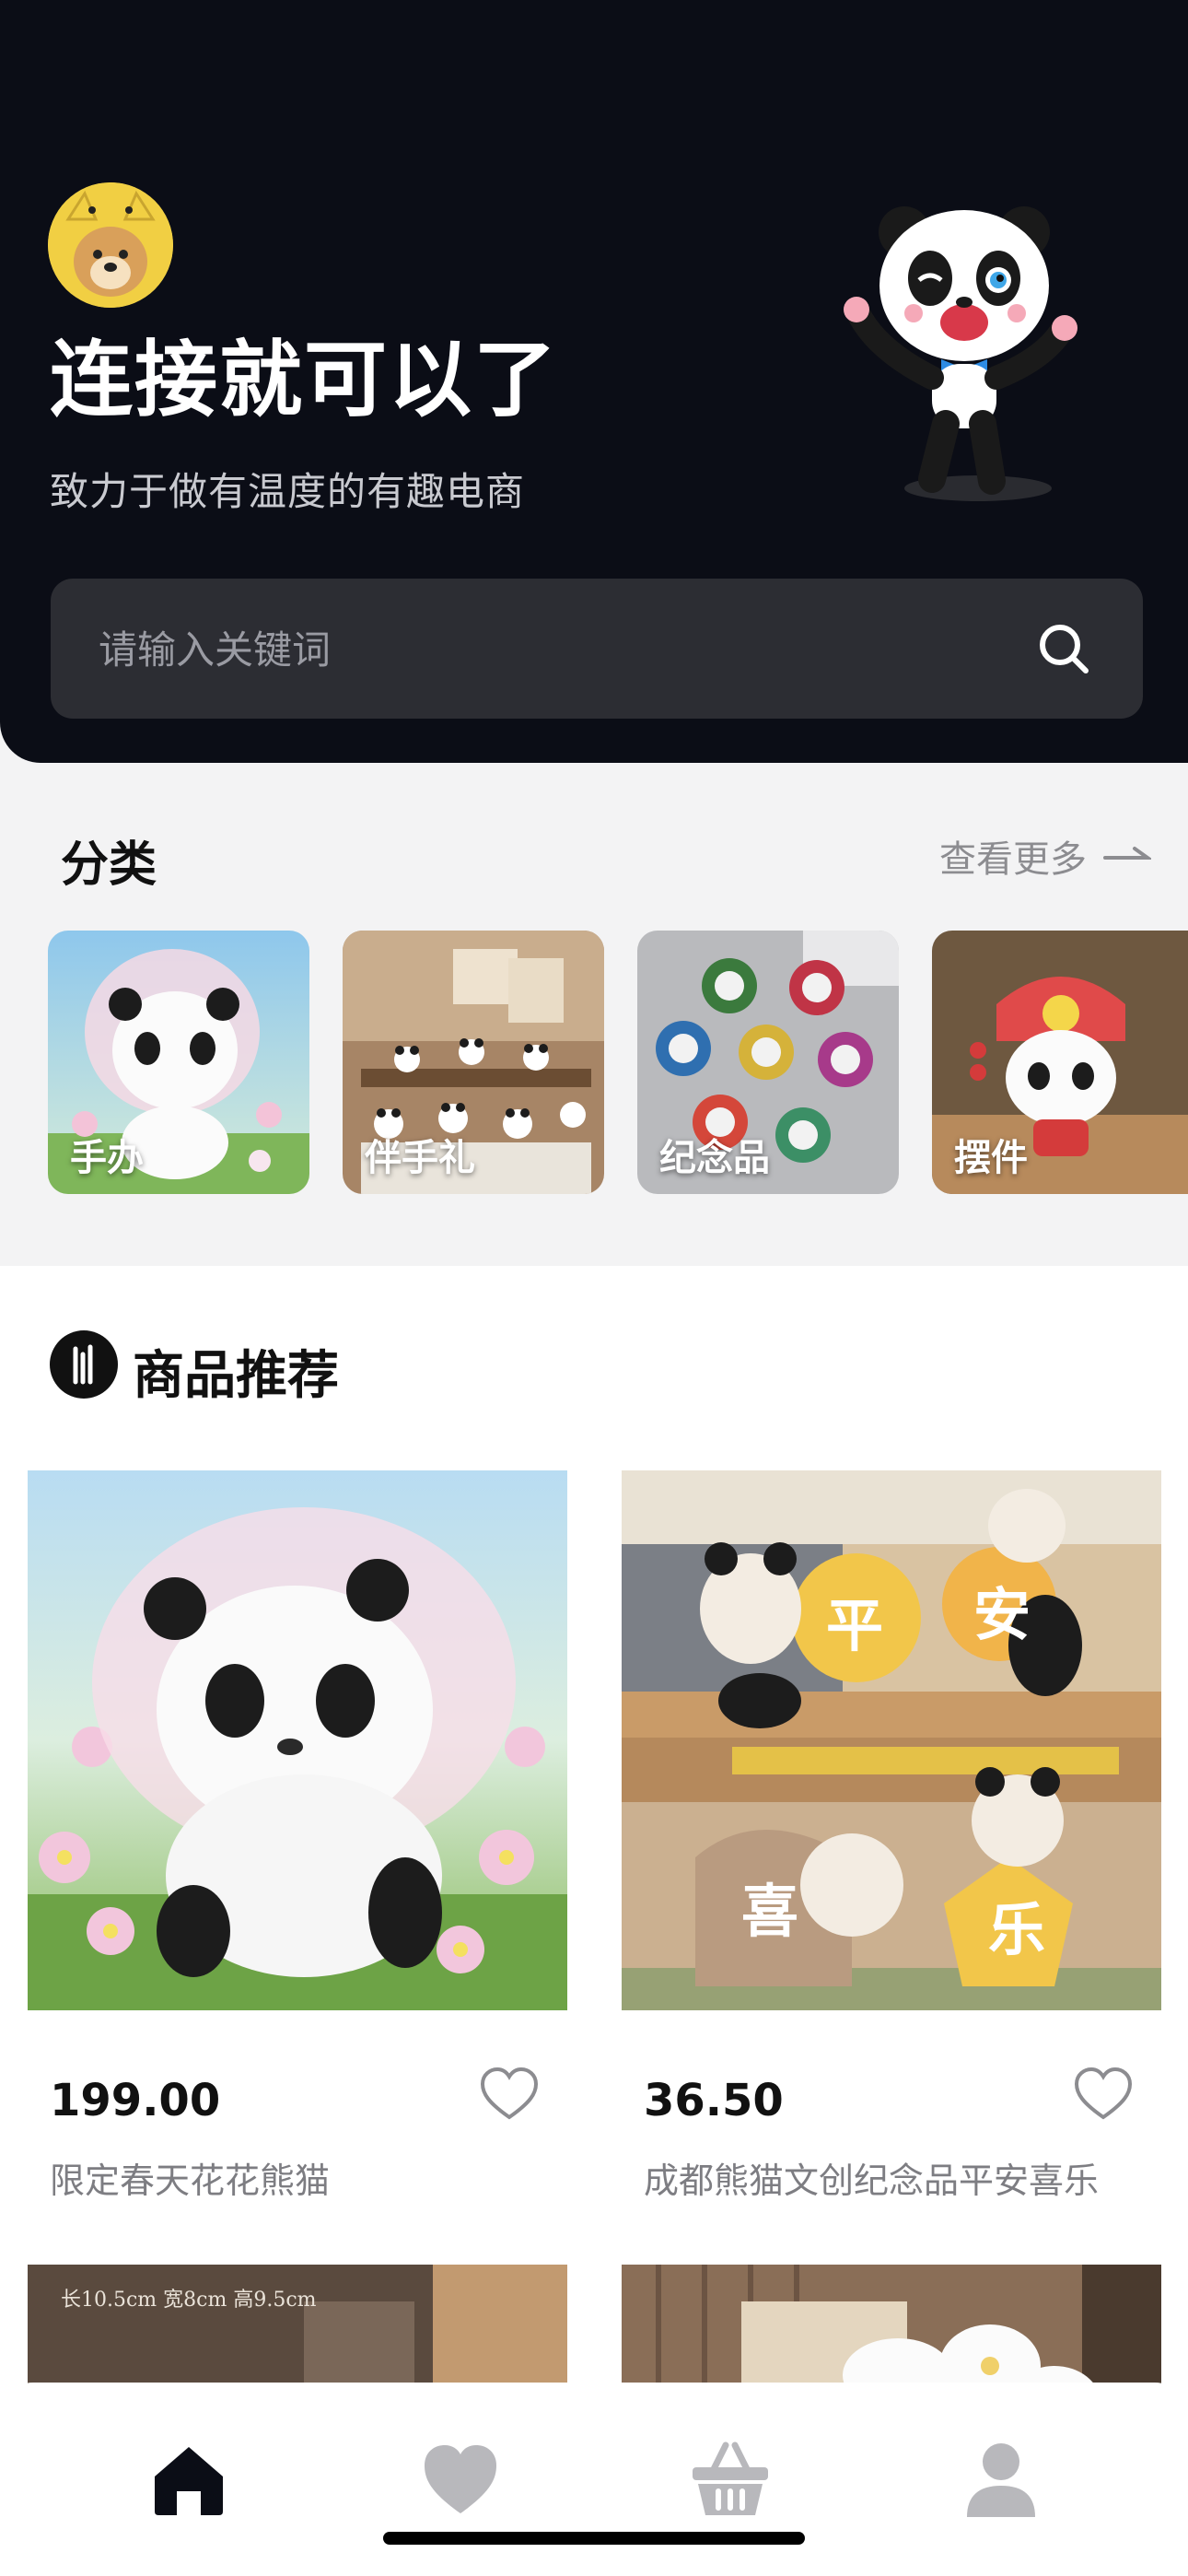 This screenshot has height=2576, width=1188. I want to click on hero-title: 连接就可以了, so click(304, 380).